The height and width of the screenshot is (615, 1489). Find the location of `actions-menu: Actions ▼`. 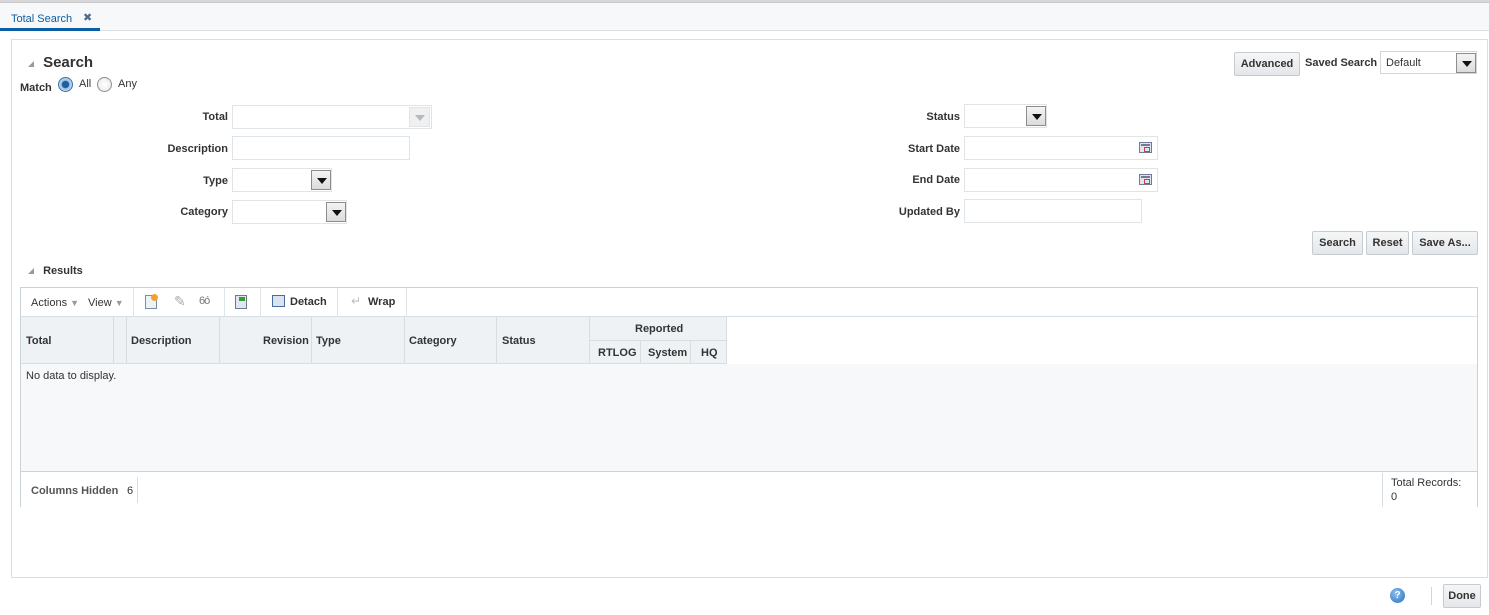

actions-menu: Actions ▼ is located at coordinates (55, 303).